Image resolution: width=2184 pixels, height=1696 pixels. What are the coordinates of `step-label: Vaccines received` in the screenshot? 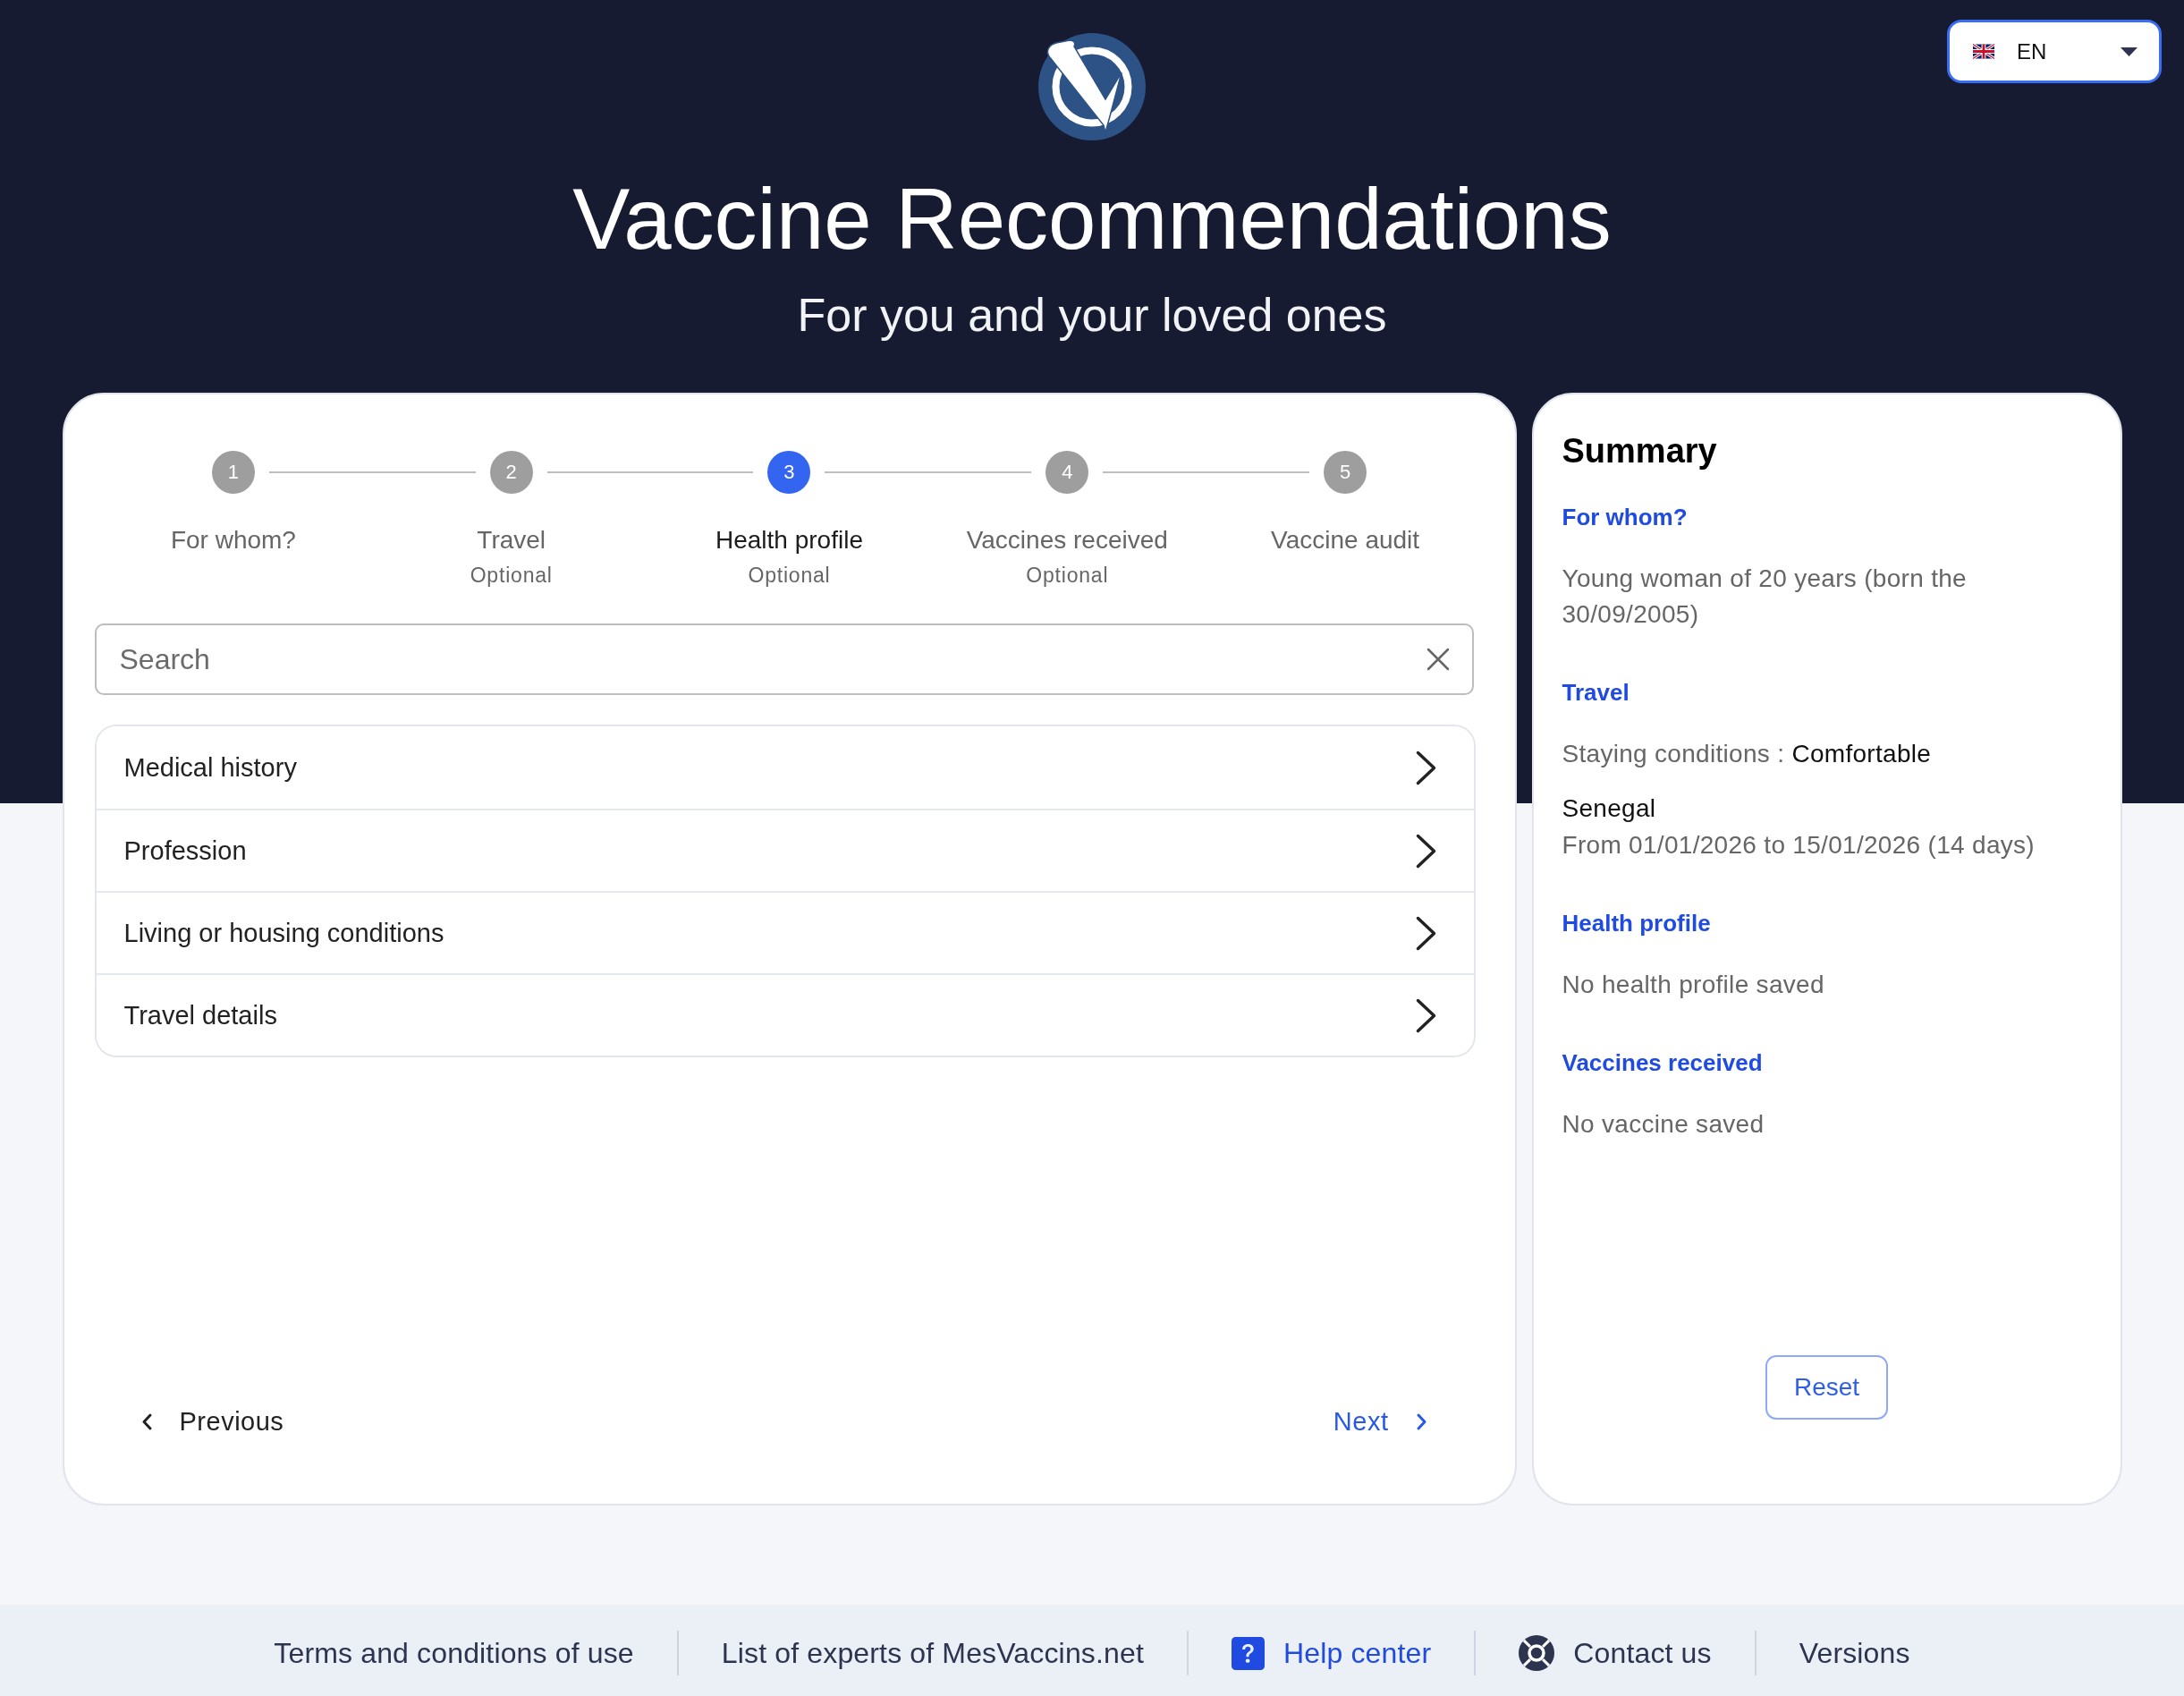 It's located at (1067, 540).